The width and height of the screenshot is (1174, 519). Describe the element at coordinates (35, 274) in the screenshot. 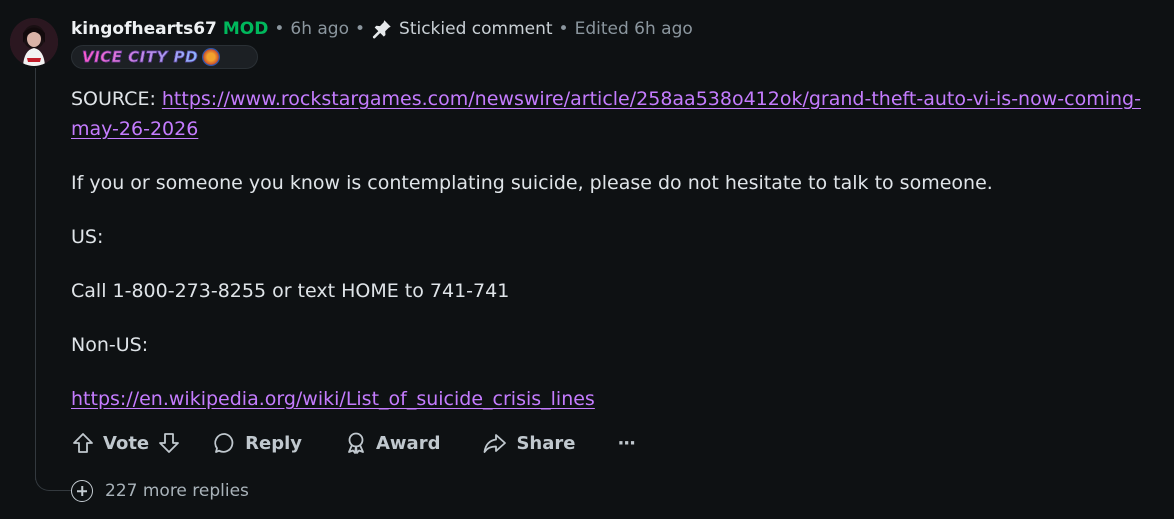

I see `thread-line` at that location.